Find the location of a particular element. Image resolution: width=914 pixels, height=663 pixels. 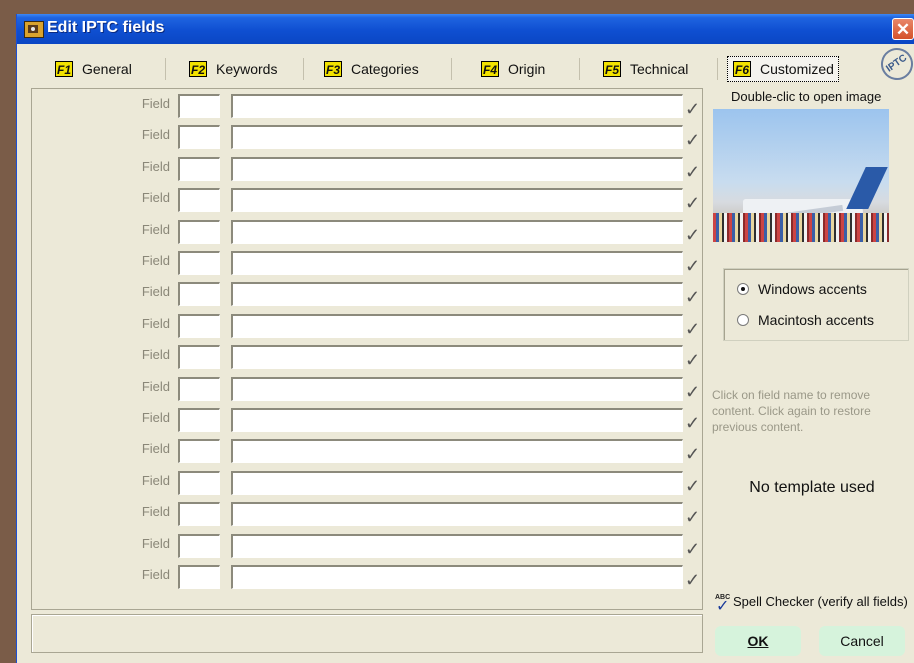

tab-technical: F5 Technical is located at coordinates (645, 69).